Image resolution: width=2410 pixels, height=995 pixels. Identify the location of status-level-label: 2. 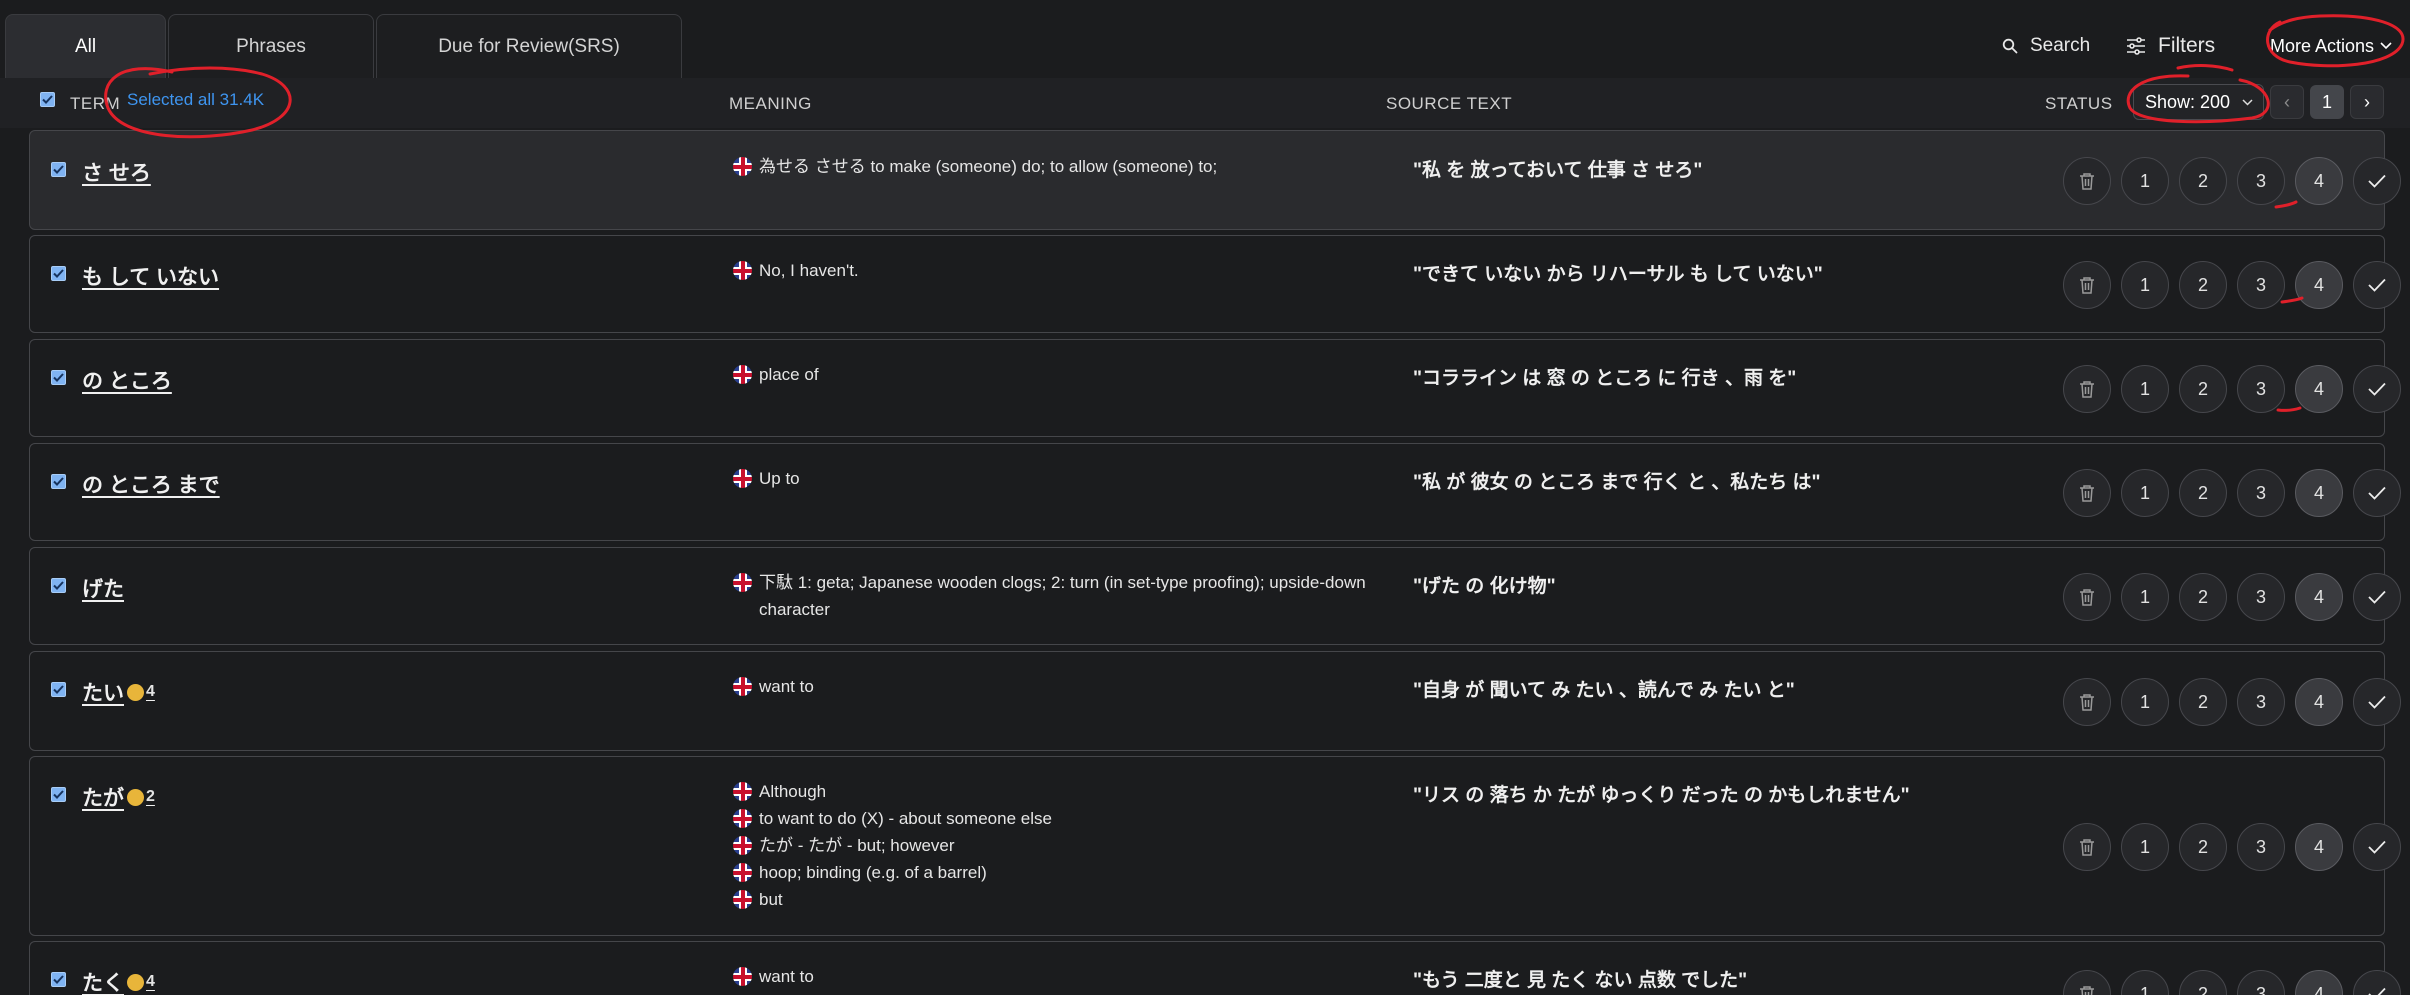
(2202, 846).